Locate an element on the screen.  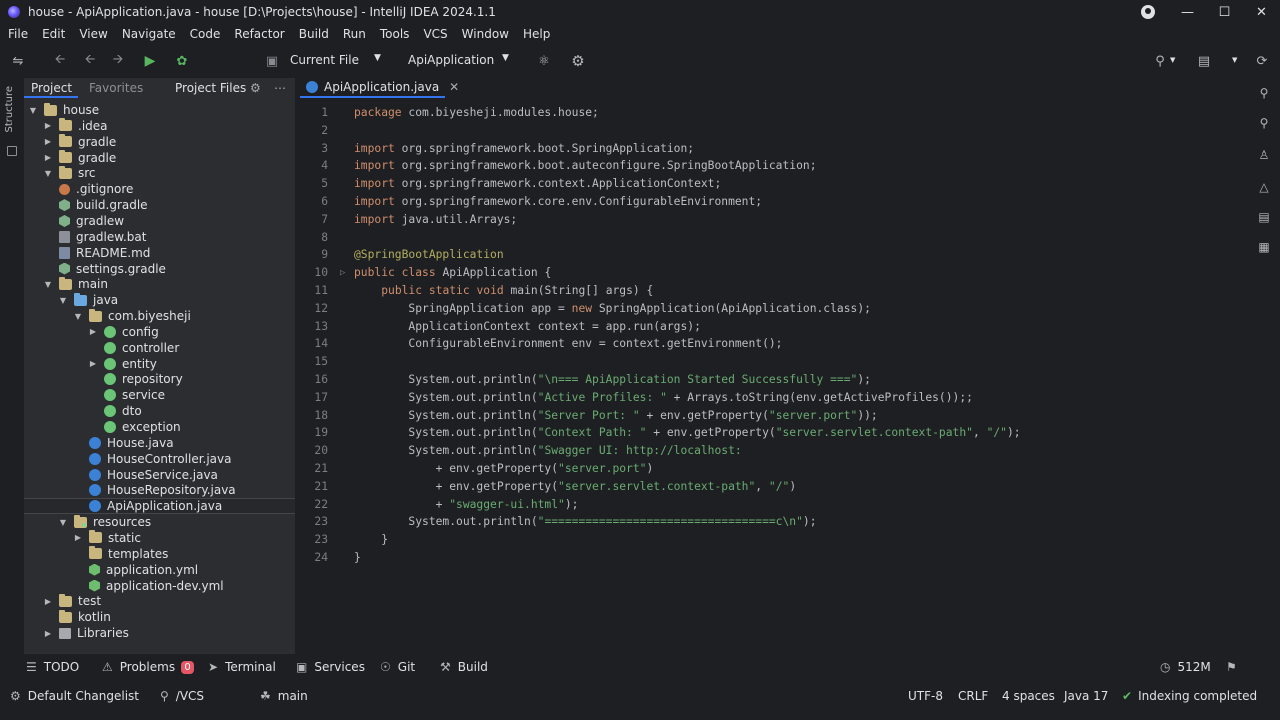
run-config-dropdown: ApiApplication is located at coordinates (451, 60).